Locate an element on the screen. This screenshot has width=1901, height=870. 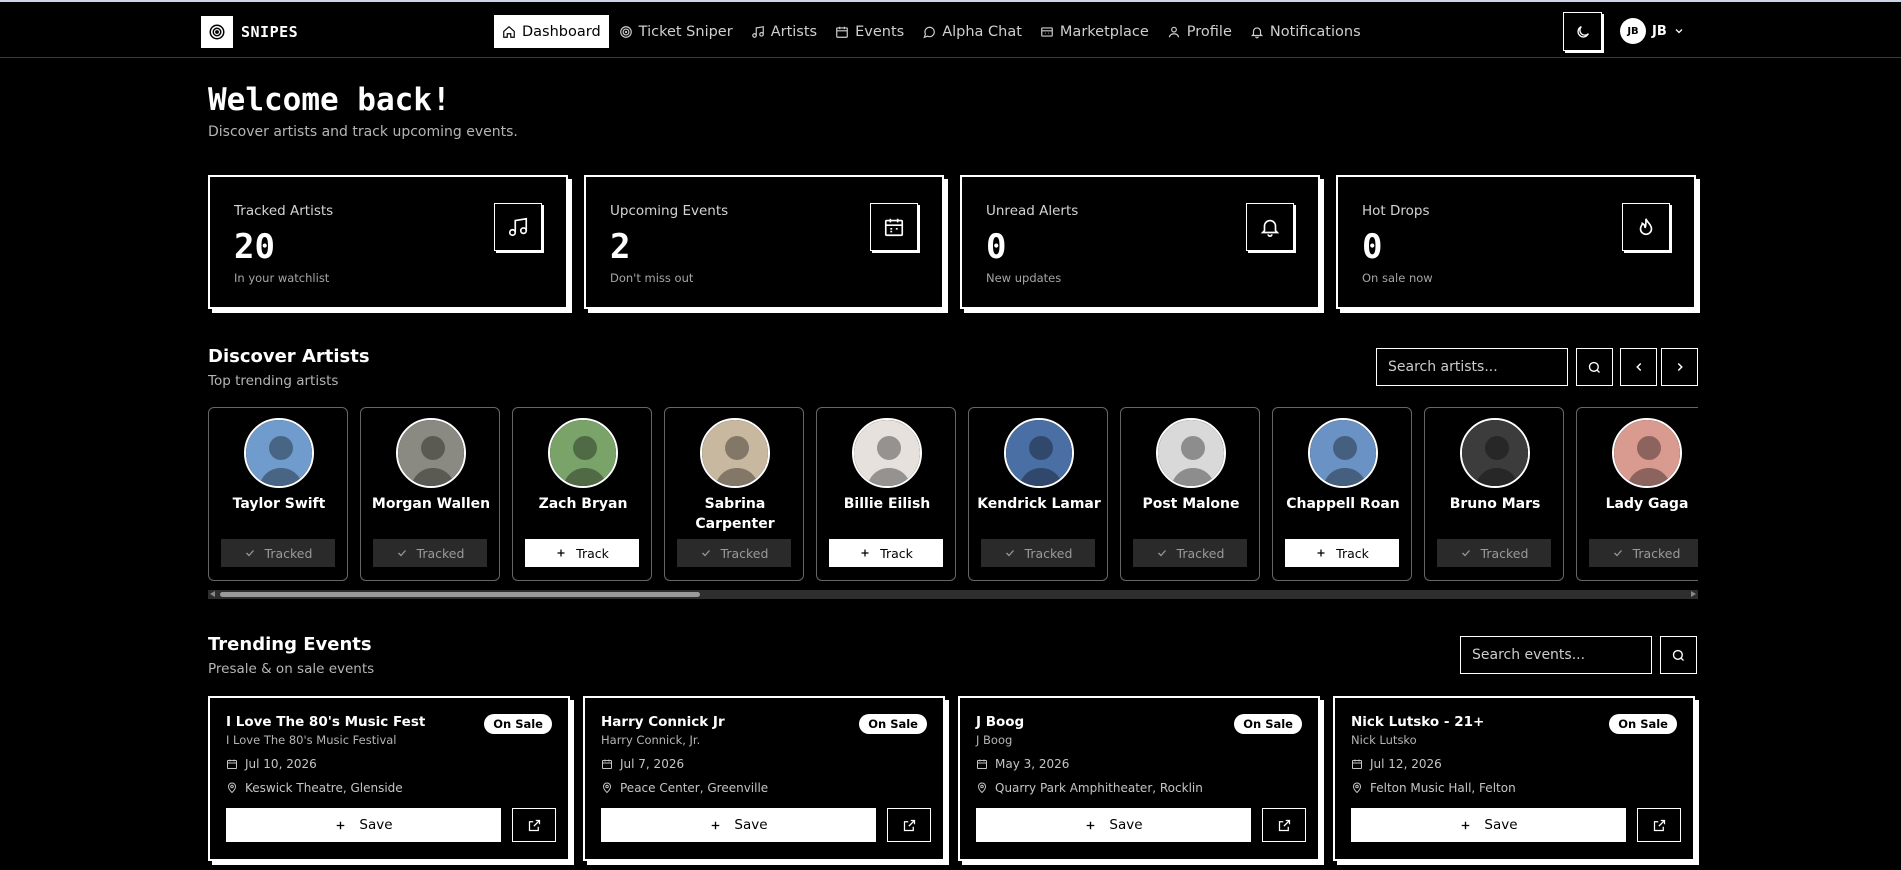
artist-card: Billie Eilish Track is located at coordinates (886, 494).